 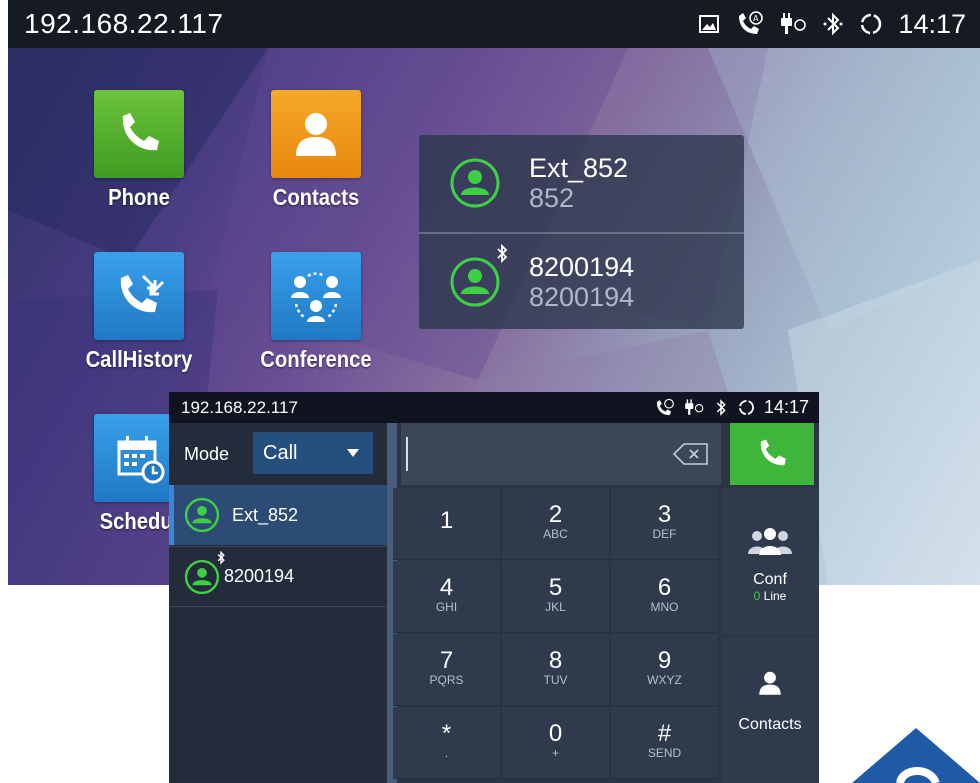 What do you see at coordinates (770, 724) in the screenshot?
I see `contacts-label: Contacts` at bounding box center [770, 724].